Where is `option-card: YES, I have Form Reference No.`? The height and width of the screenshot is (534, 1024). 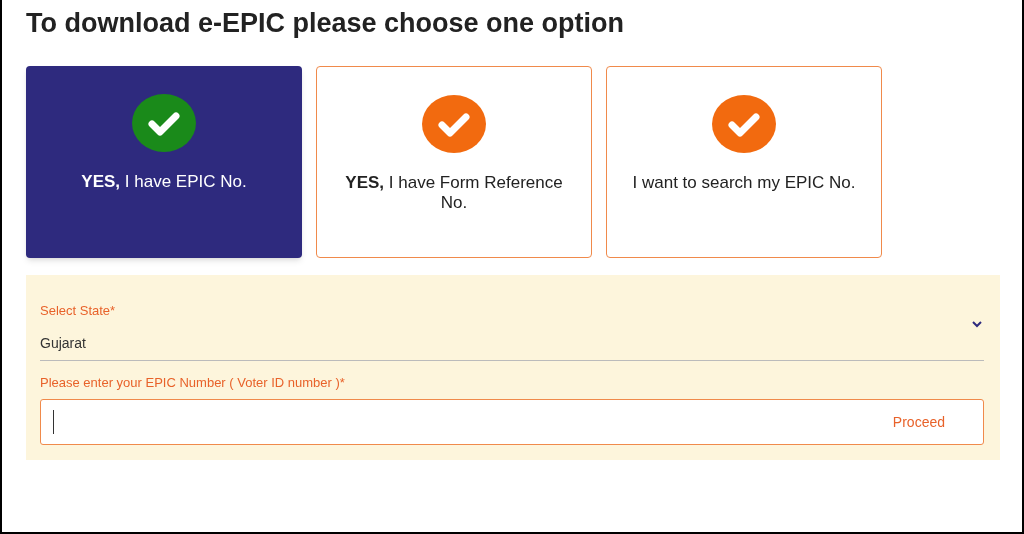 option-card: YES, I have Form Reference No. is located at coordinates (454, 162).